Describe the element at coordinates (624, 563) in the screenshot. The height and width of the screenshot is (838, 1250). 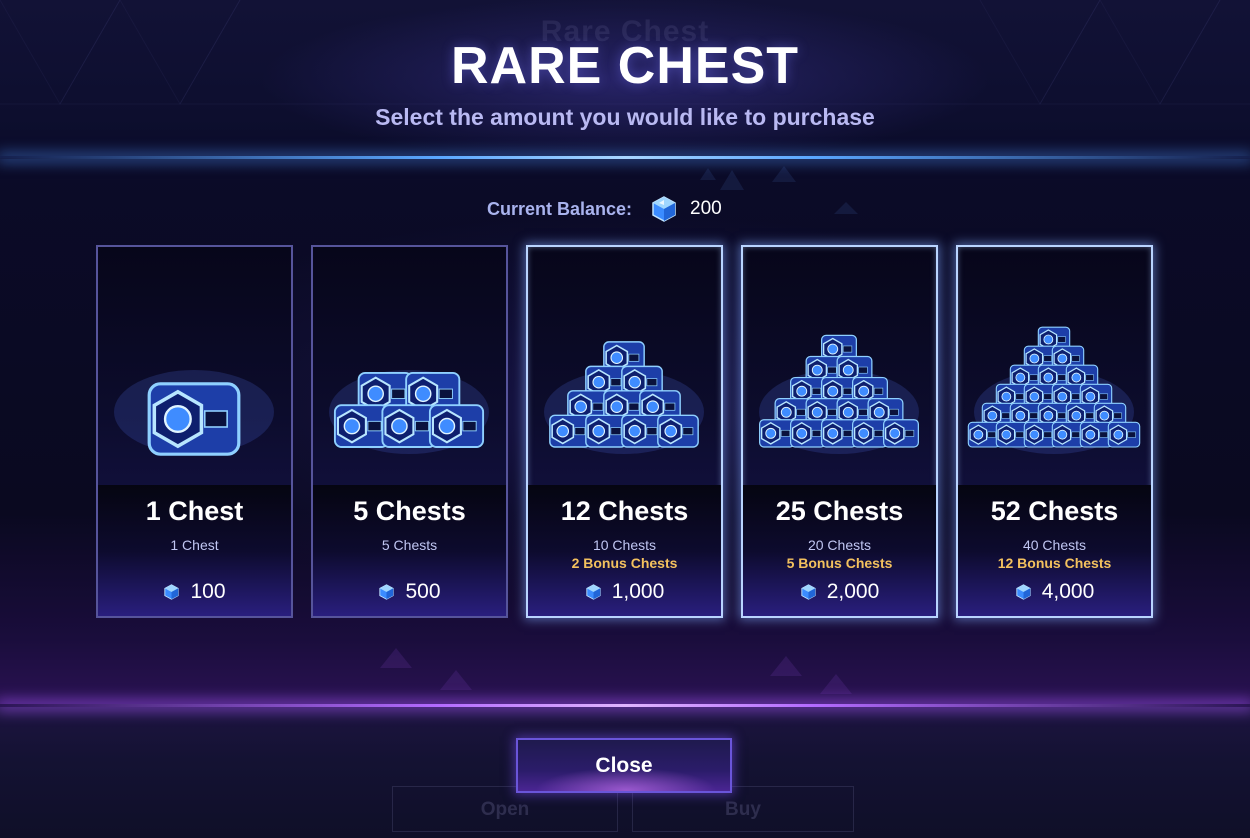
I see `chest-option-bonus: 2 Bonus Chests` at that location.